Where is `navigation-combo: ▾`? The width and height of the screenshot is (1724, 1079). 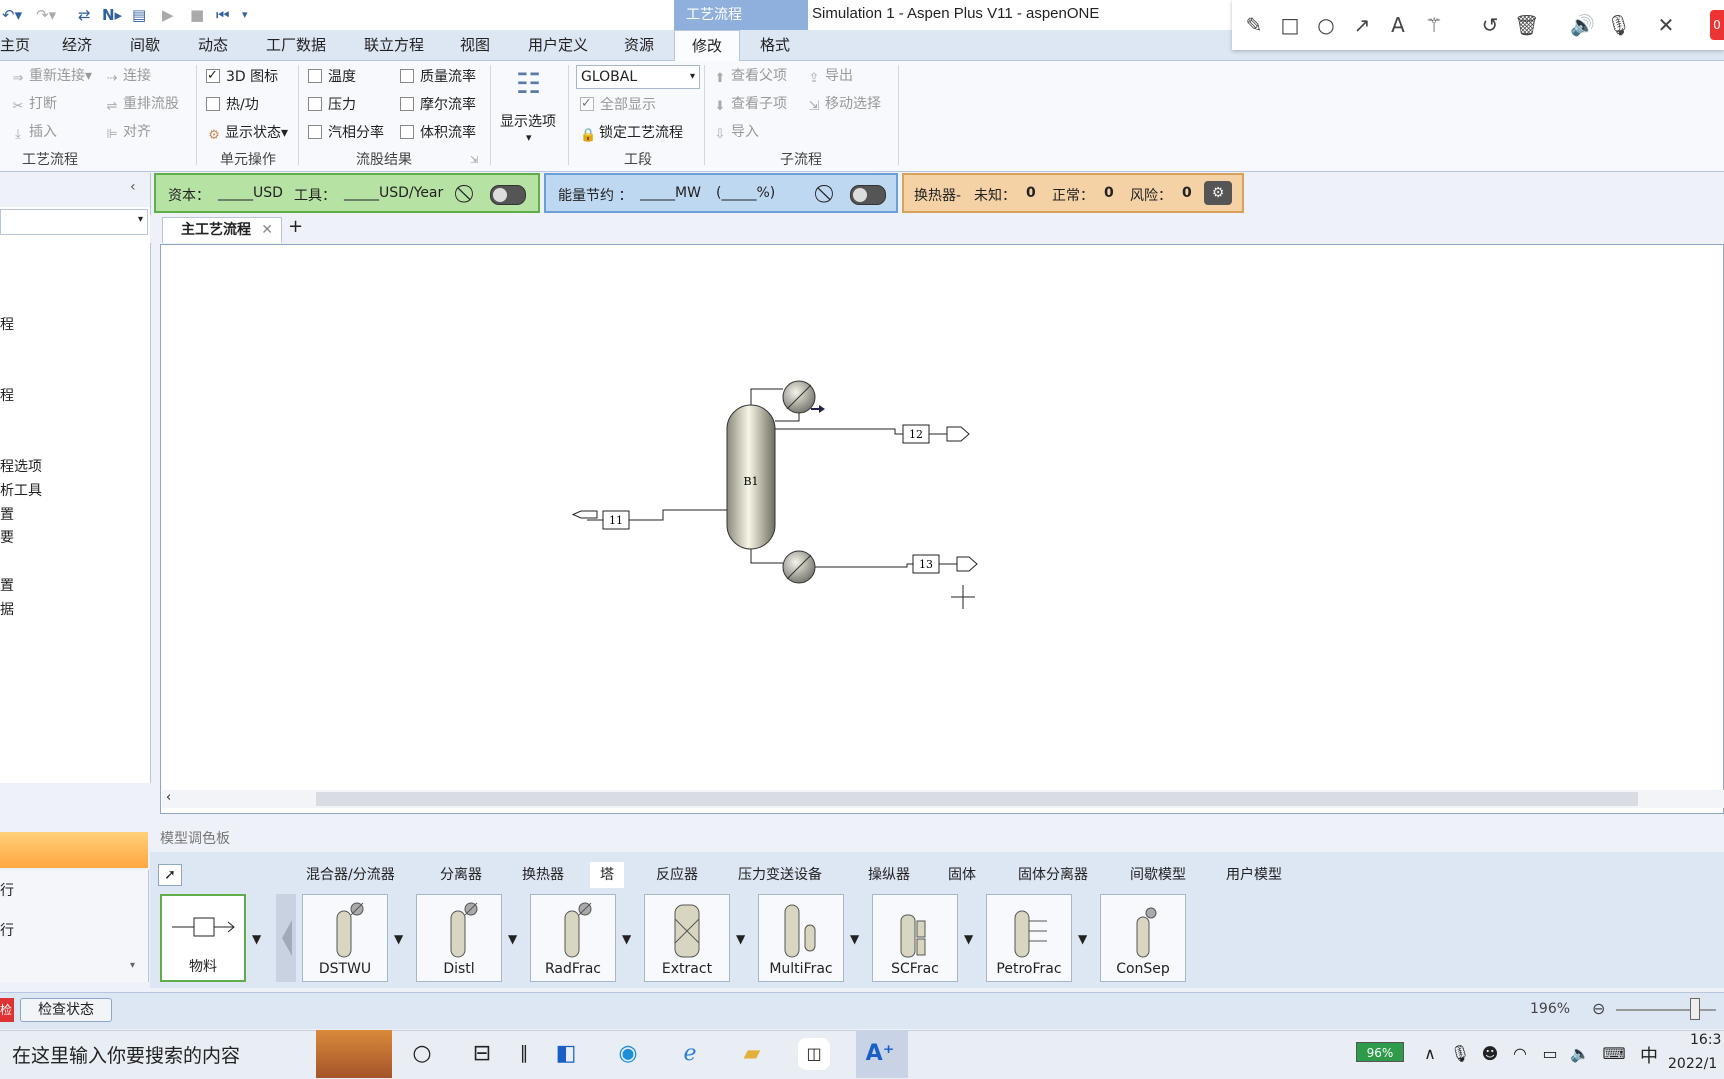
navigation-combo: ▾ is located at coordinates (74, 222).